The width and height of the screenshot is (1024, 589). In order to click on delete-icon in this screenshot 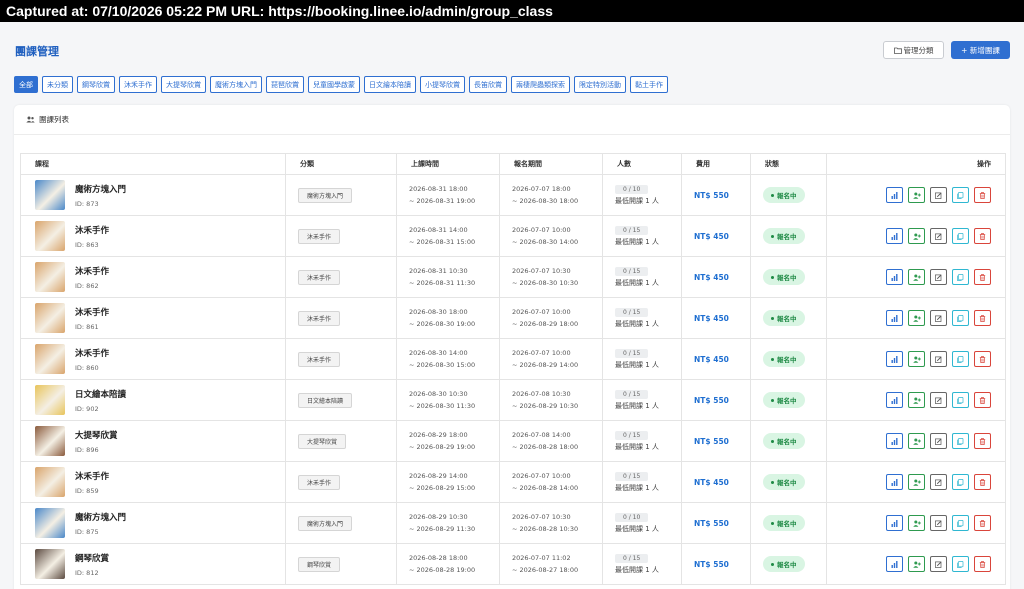, I will do `click(982, 441)`.